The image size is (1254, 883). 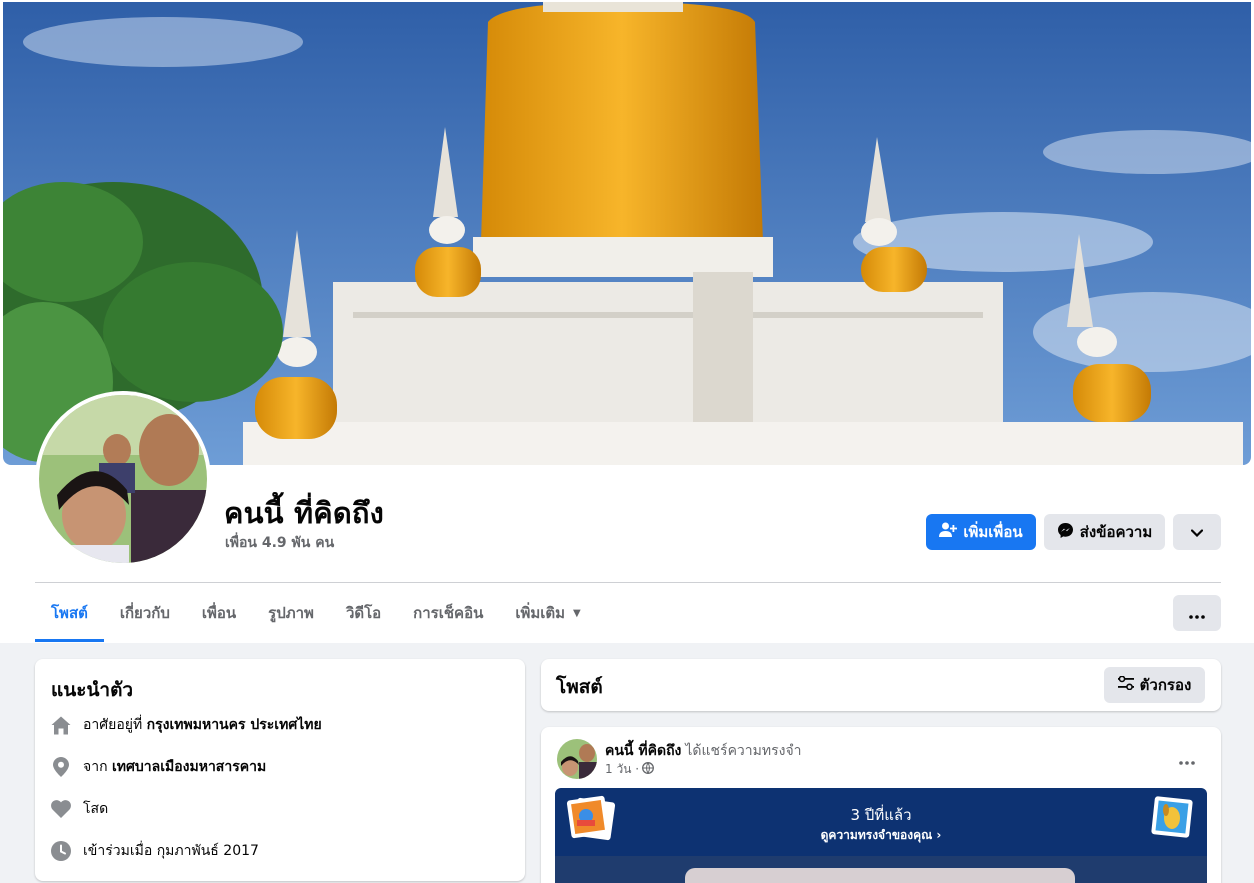 What do you see at coordinates (113, 725) in the screenshot?
I see `lives-prefix: อาศัยอยู่ที่` at bounding box center [113, 725].